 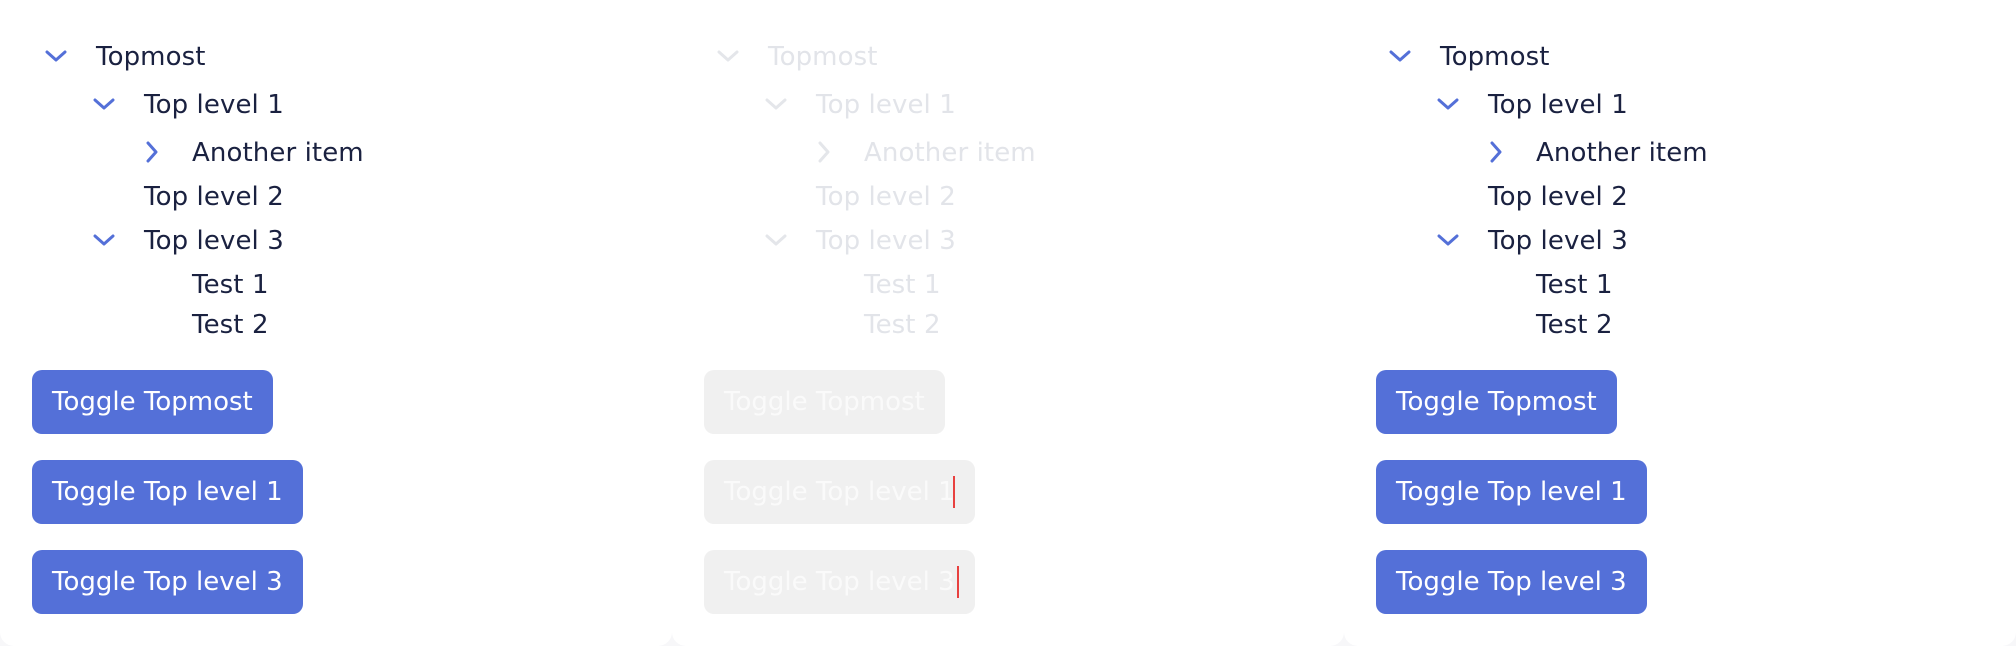 I want to click on bottom-edge, so click(x=1008, y=639).